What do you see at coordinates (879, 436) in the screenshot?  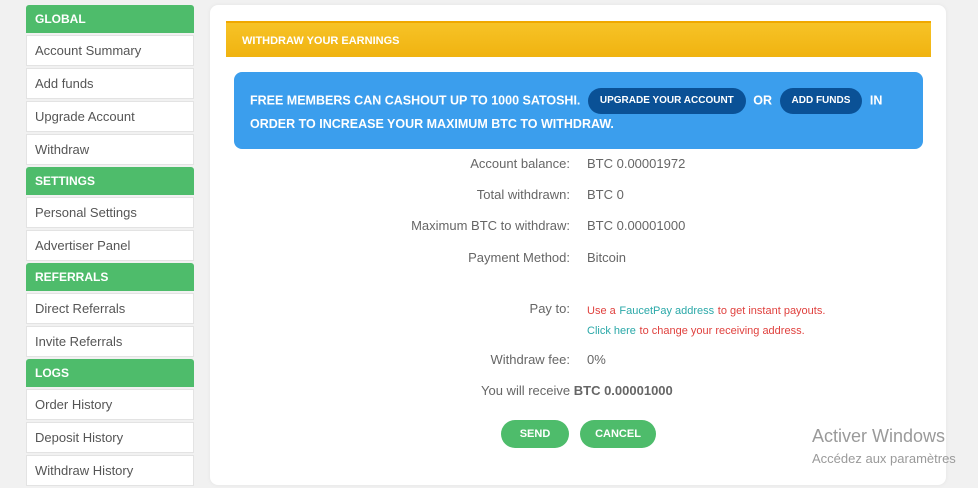 I see `activate-windows-watermark: Activer Windows` at bounding box center [879, 436].